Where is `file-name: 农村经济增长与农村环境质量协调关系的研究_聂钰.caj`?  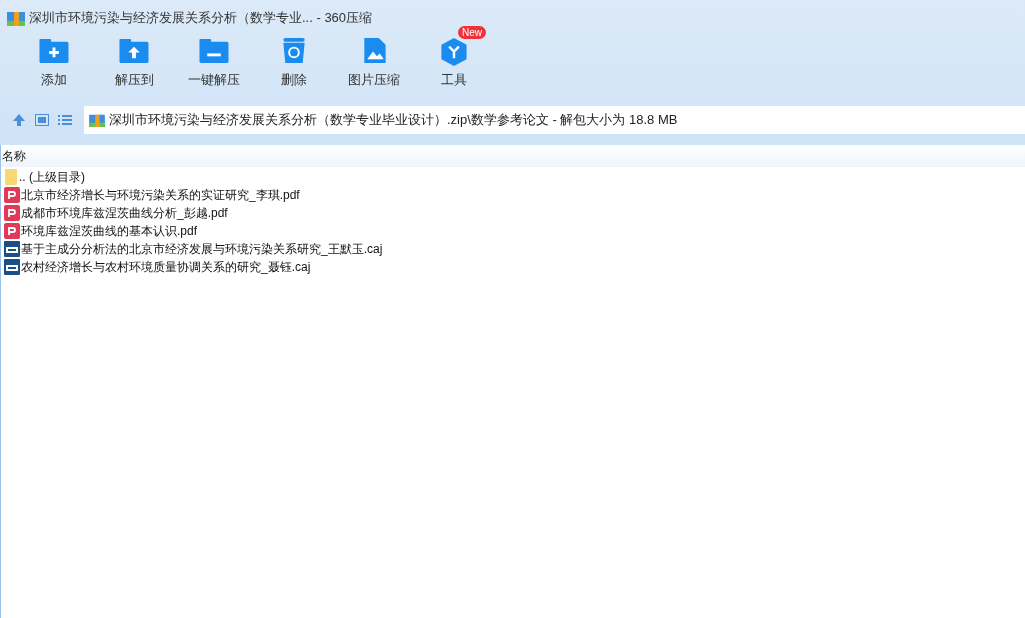 file-name: 农村经济增长与农村环境质量协调关系的研究_聂钰.caj is located at coordinates (166, 267).